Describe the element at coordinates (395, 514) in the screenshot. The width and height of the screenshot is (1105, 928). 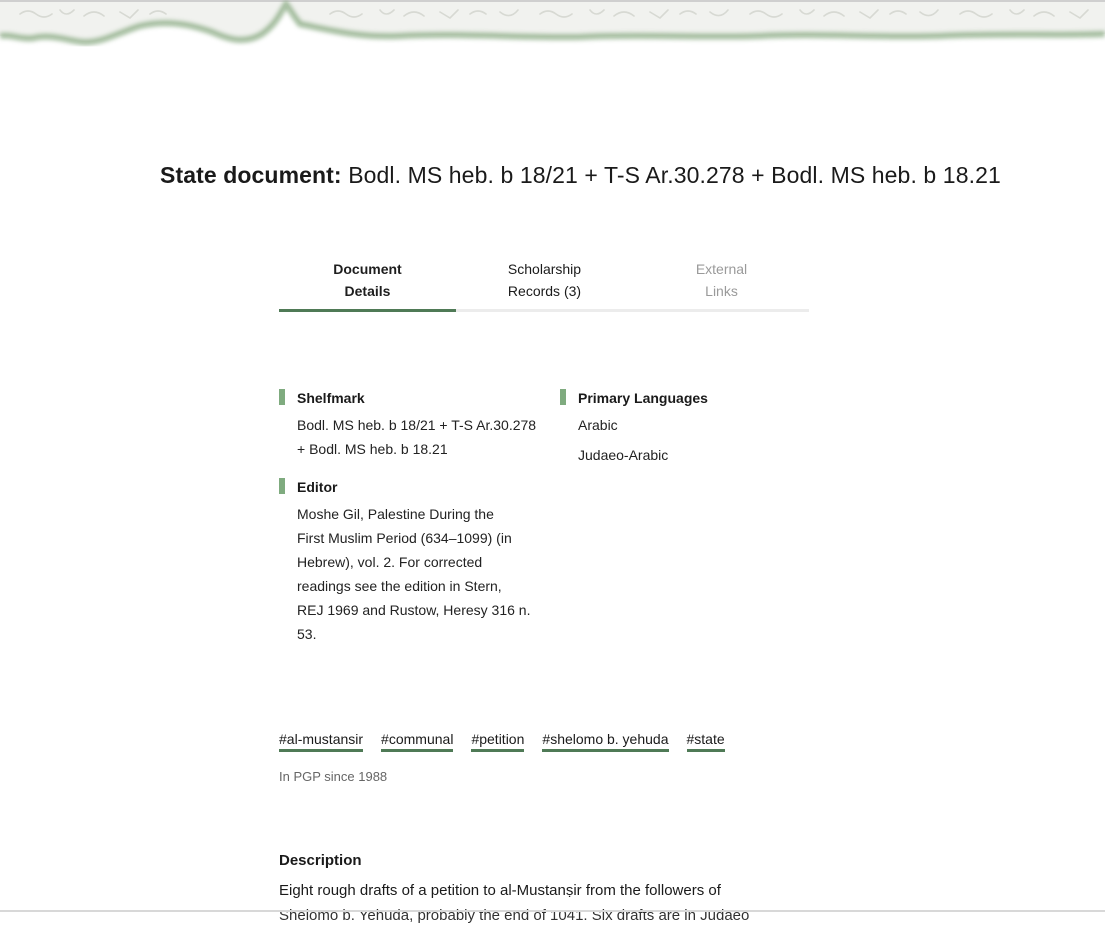
I see `editor-value-line: Moshe Gil, Palestine During the` at that location.